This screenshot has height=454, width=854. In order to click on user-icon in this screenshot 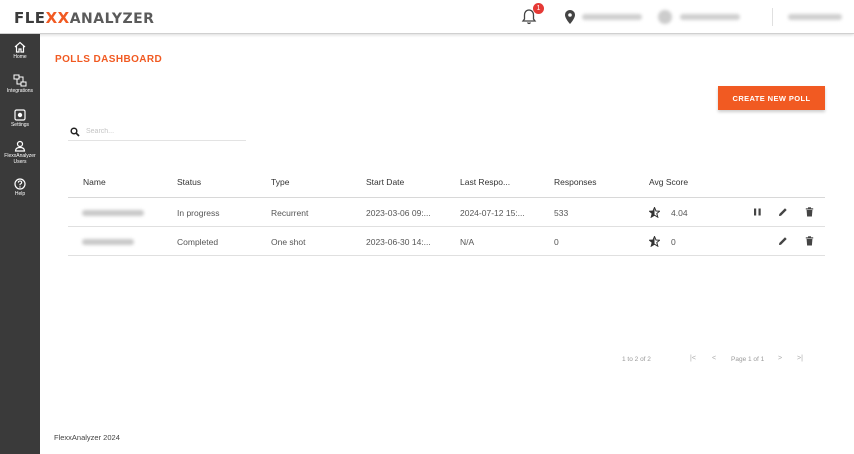, I will do `click(20, 146)`.